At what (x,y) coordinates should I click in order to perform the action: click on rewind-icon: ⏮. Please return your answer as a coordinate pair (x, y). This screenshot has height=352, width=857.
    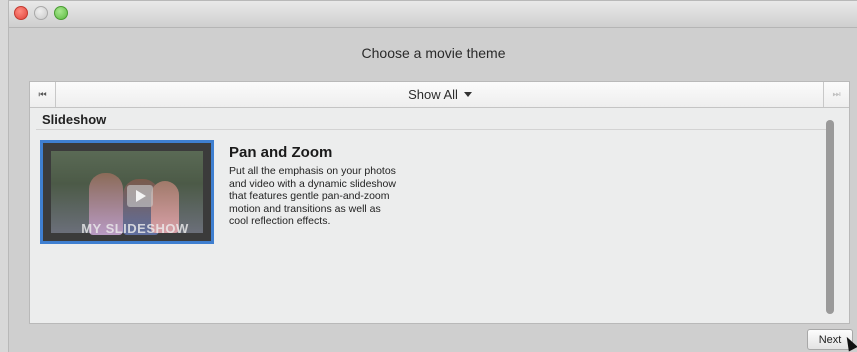
    Looking at the image, I should click on (42, 94).